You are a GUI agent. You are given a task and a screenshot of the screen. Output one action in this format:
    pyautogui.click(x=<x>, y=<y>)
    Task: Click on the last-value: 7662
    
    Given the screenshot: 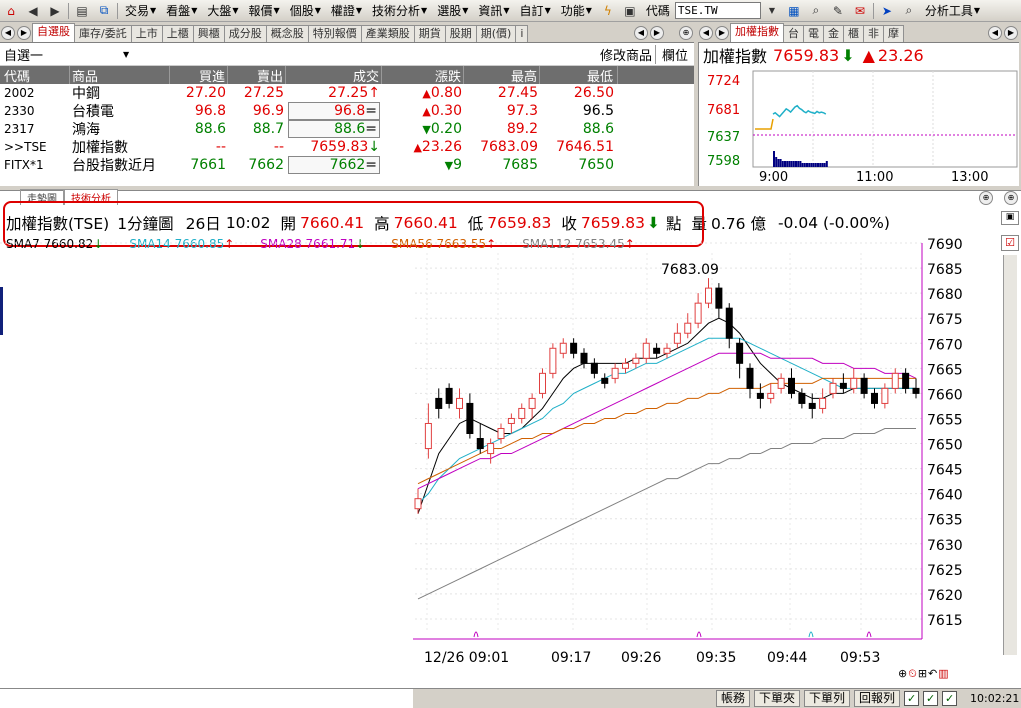 What is the action you would take?
    pyautogui.click(x=347, y=165)
    